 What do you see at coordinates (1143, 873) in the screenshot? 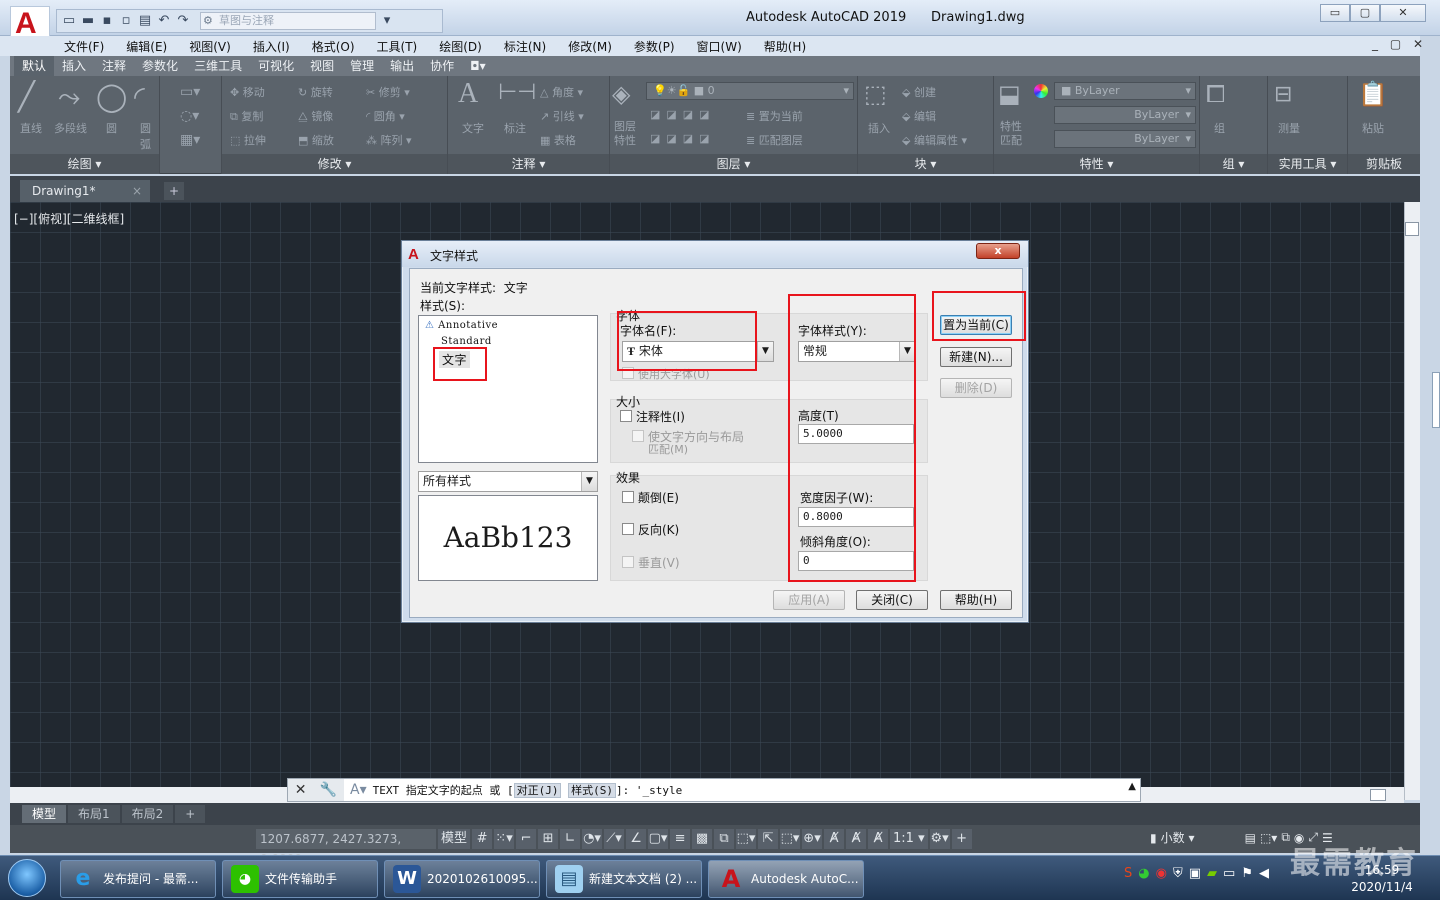
I see `tray-wechat-icon: ◕` at bounding box center [1143, 873].